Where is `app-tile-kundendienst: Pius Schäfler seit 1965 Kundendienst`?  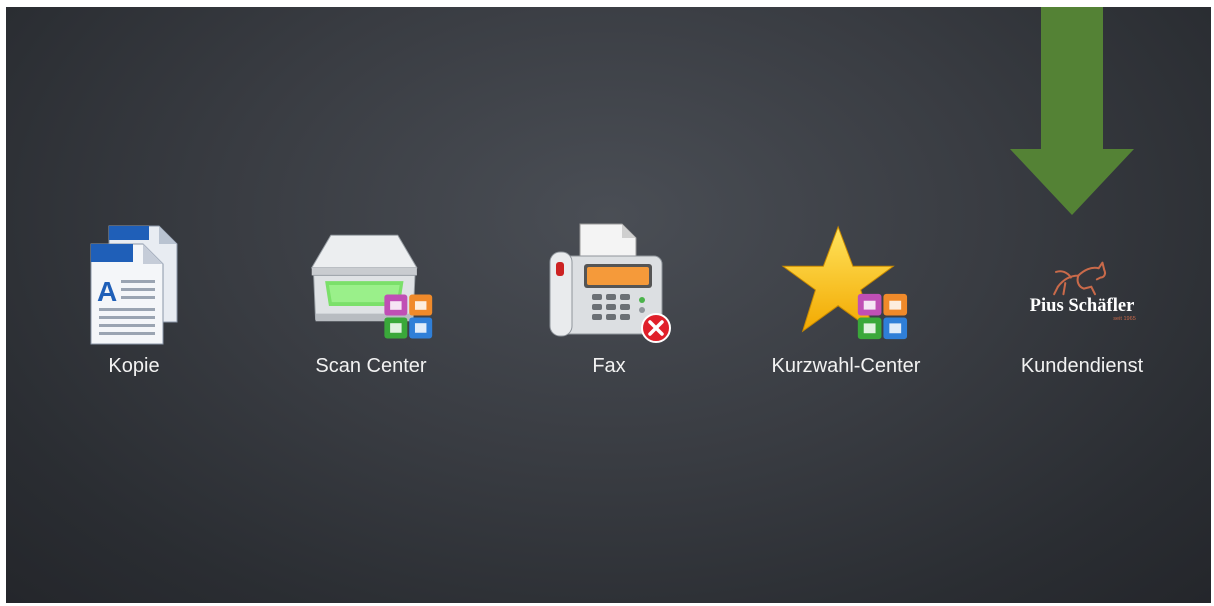
app-tile-kundendienst: Pius Schäfler seit 1965 Kundendienst is located at coordinates (1082, 306).